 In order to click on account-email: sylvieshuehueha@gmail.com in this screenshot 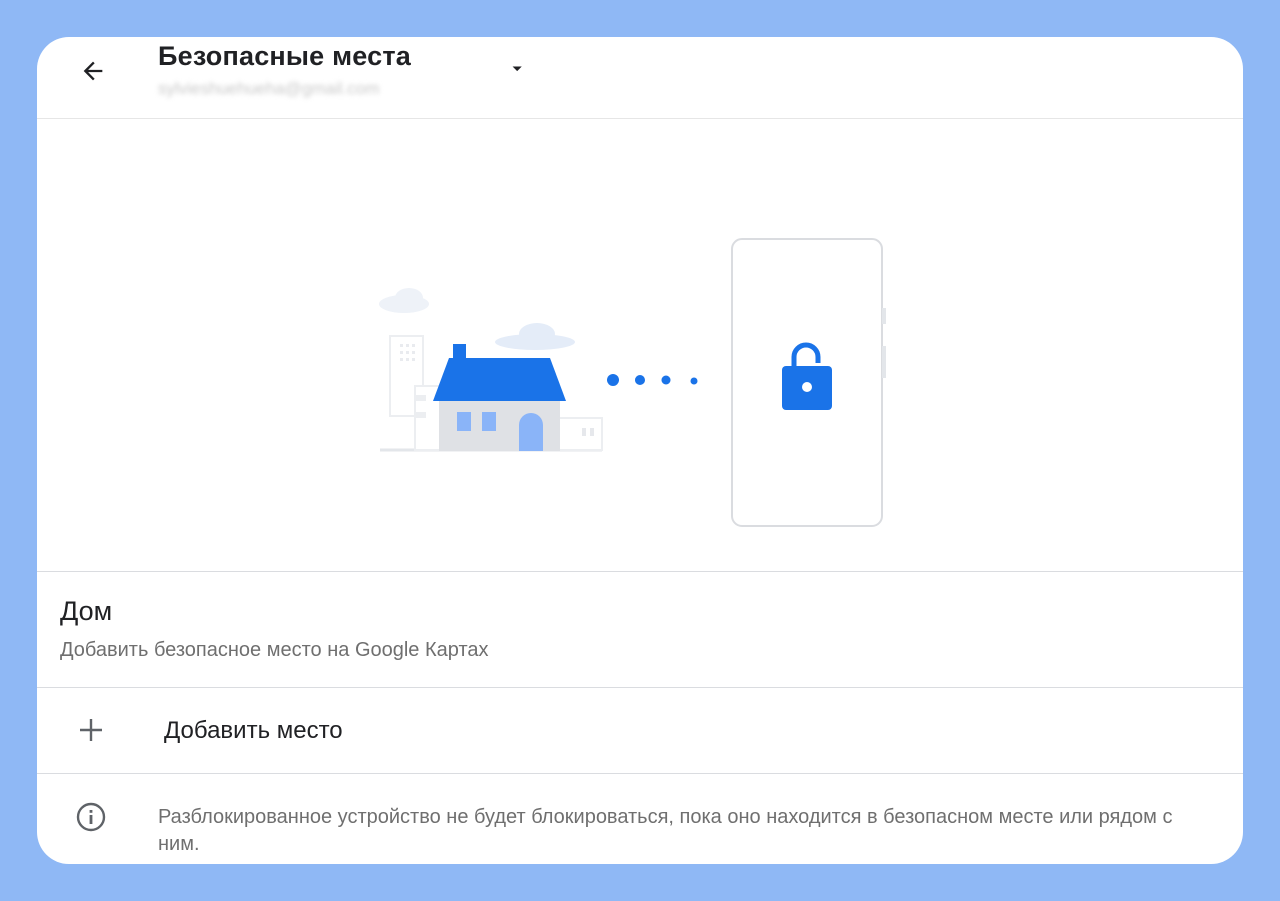, I will do `click(269, 88)`.